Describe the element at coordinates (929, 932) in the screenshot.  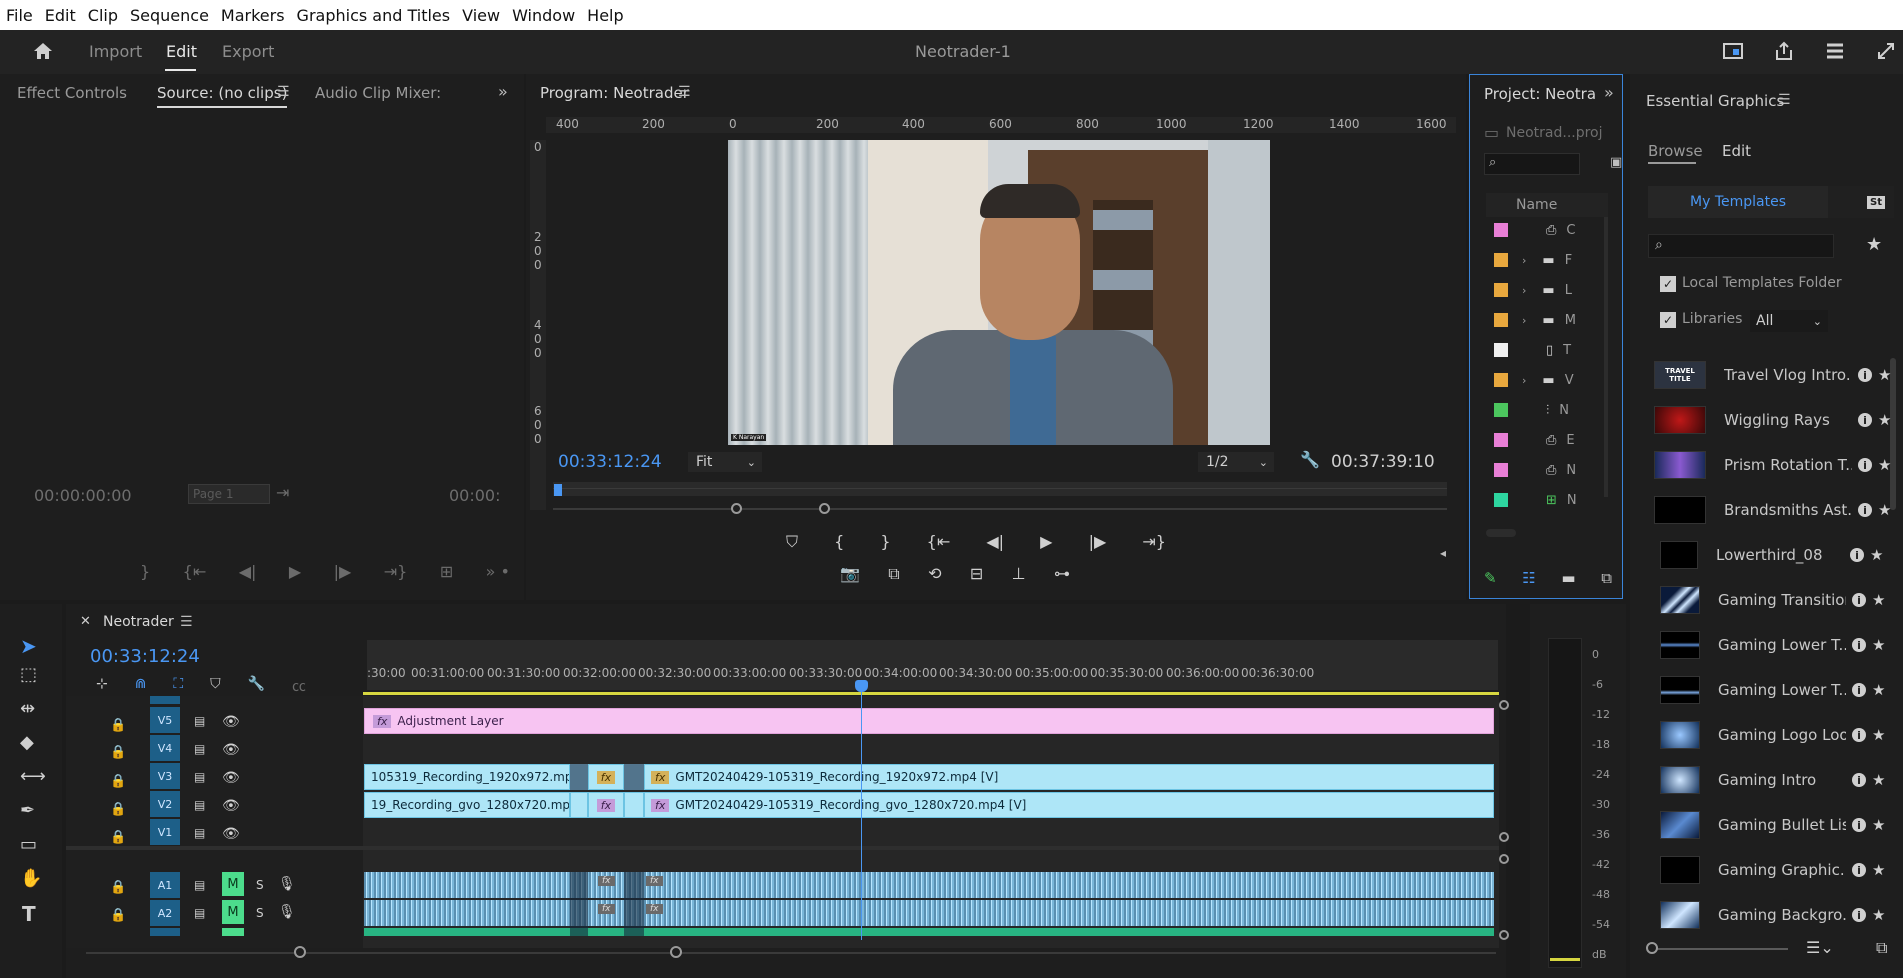
I see `audio-clip-a3` at that location.